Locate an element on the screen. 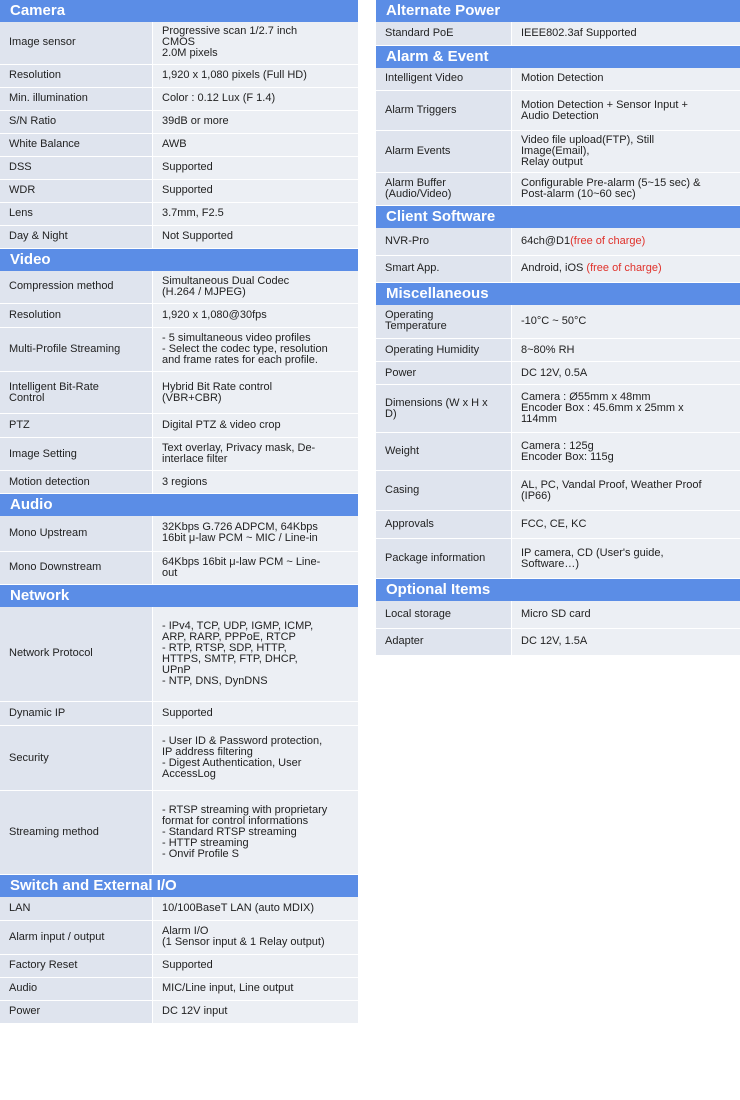 The width and height of the screenshot is (740, 1100). spec-label: Security is located at coordinates (76, 758).